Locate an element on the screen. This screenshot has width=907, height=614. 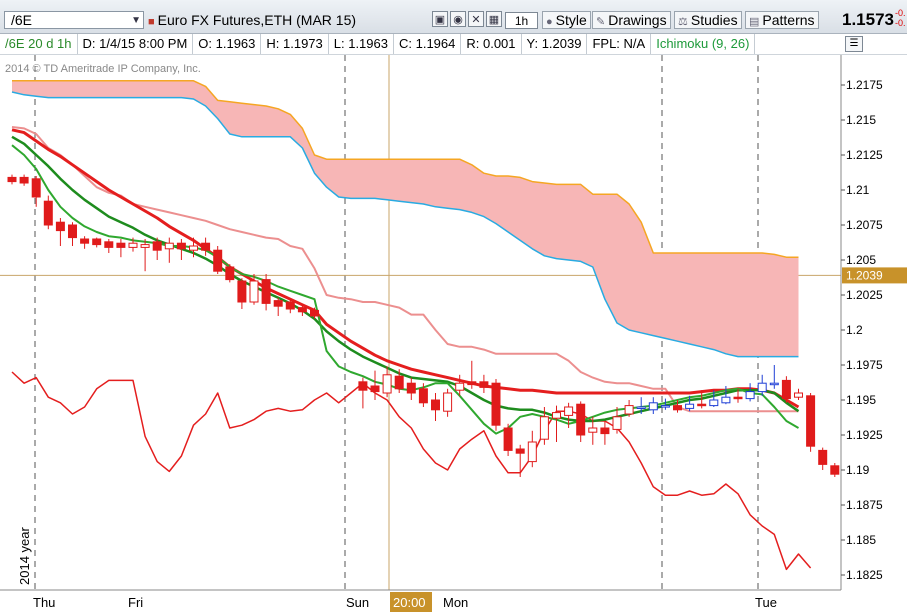
instrument-flag-icon: ■ is located at coordinates (151, 22).